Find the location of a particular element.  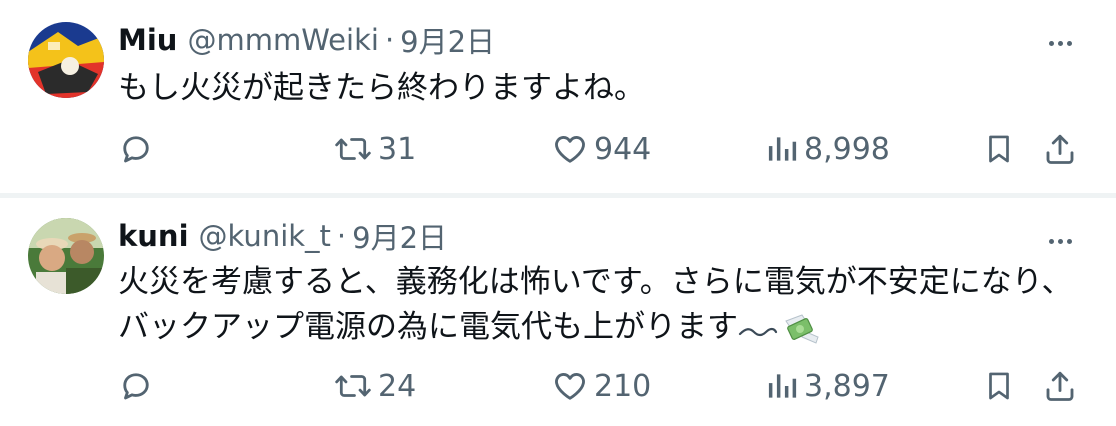

tweet-header: kuni @kunik_t · 9月2日 is located at coordinates (282, 236).